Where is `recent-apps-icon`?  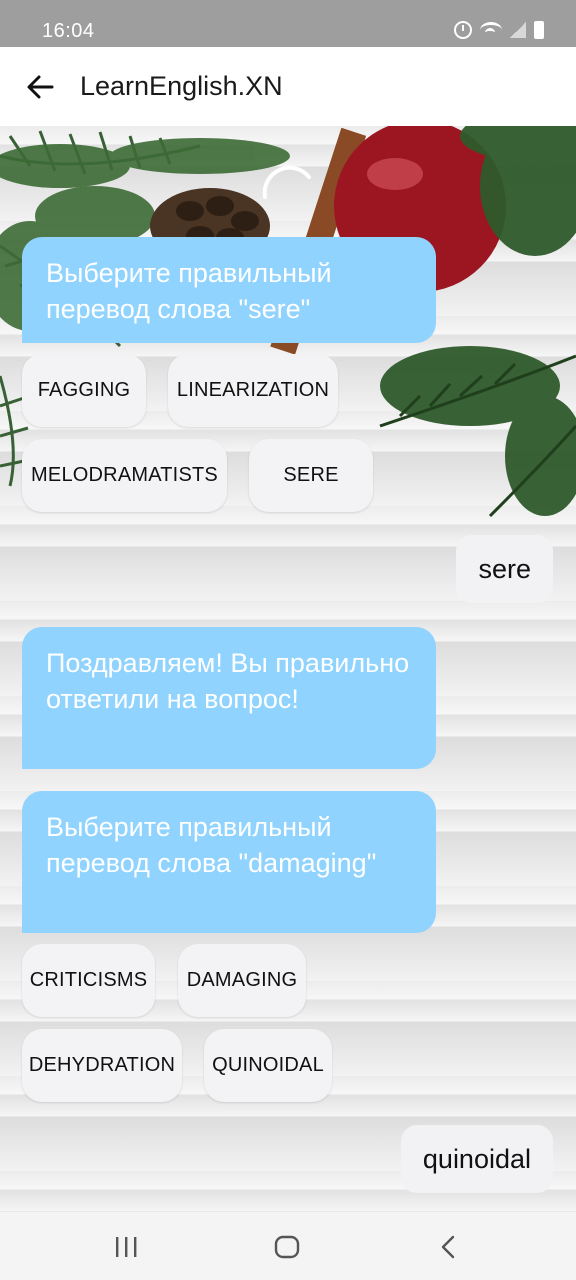
recent-apps-icon is located at coordinates (126, 1247).